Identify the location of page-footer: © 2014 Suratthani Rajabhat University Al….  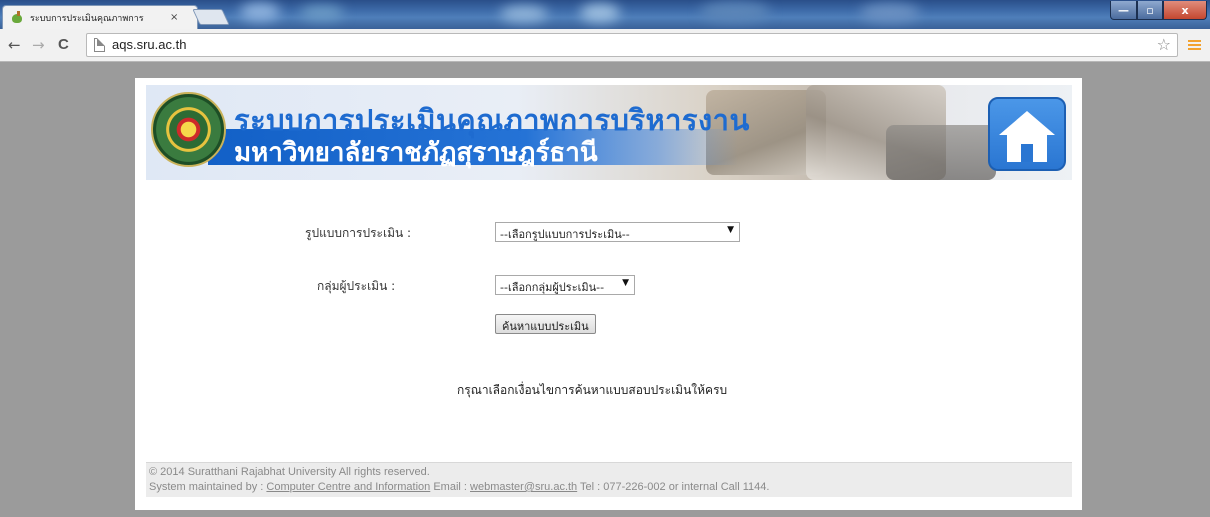
(609, 479).